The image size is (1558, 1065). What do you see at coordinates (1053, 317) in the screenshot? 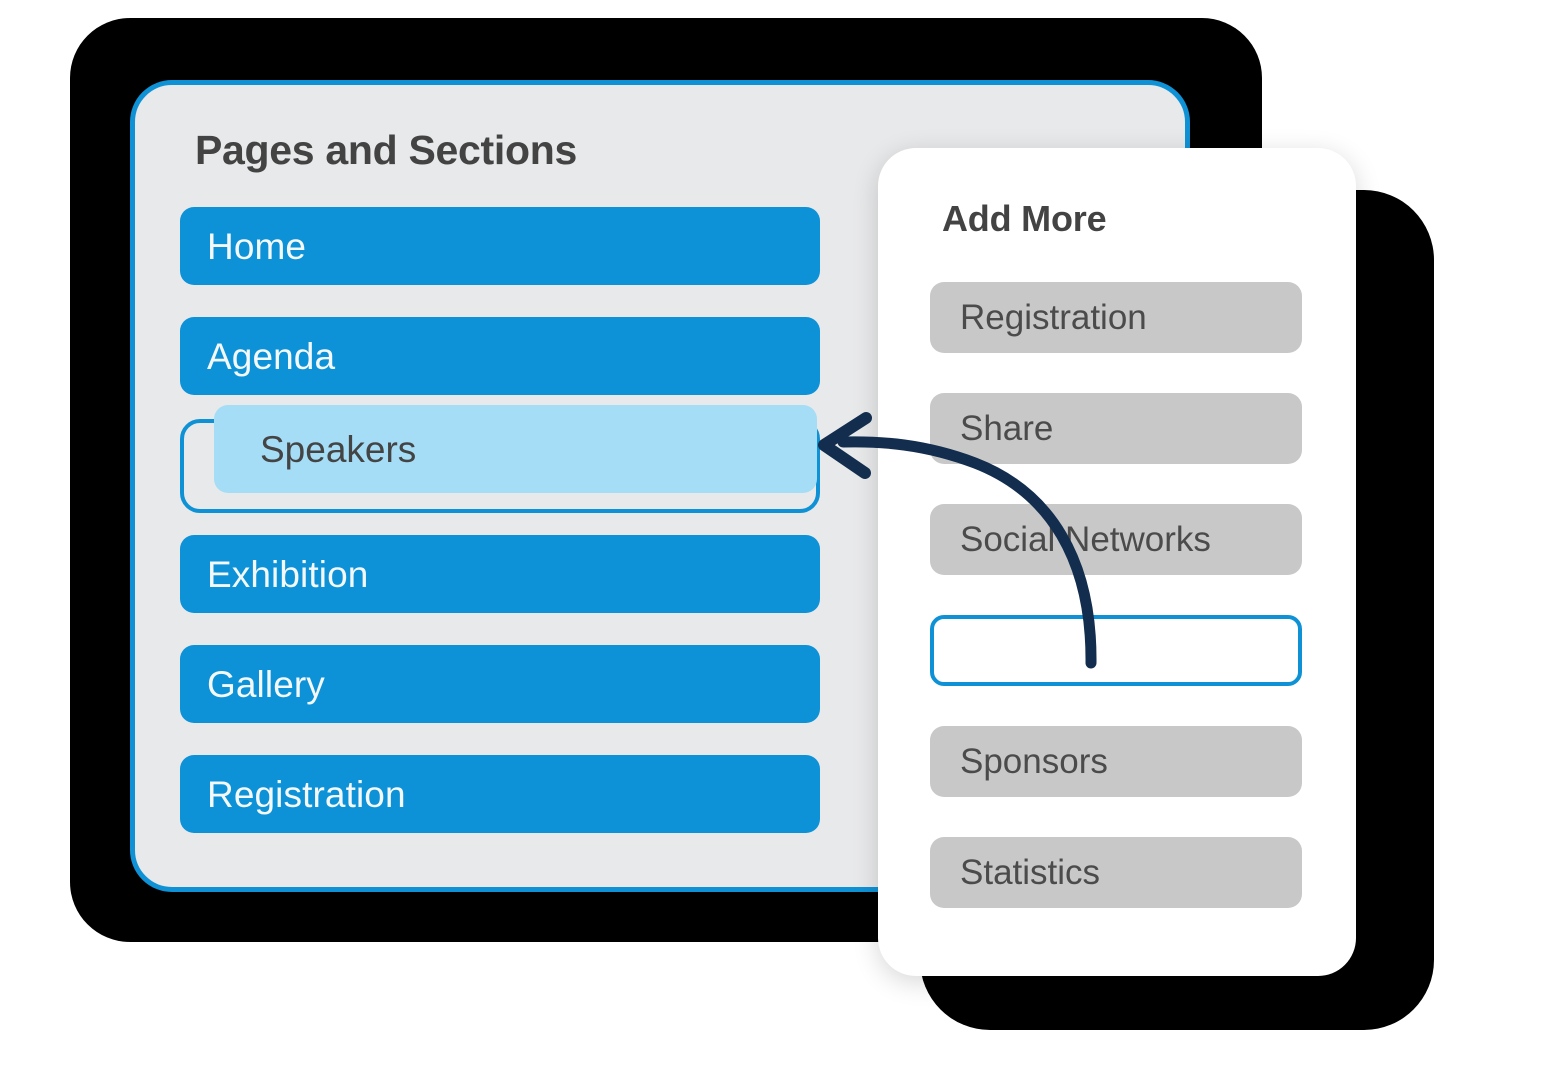
I see `add-more-item-label: Registration` at bounding box center [1053, 317].